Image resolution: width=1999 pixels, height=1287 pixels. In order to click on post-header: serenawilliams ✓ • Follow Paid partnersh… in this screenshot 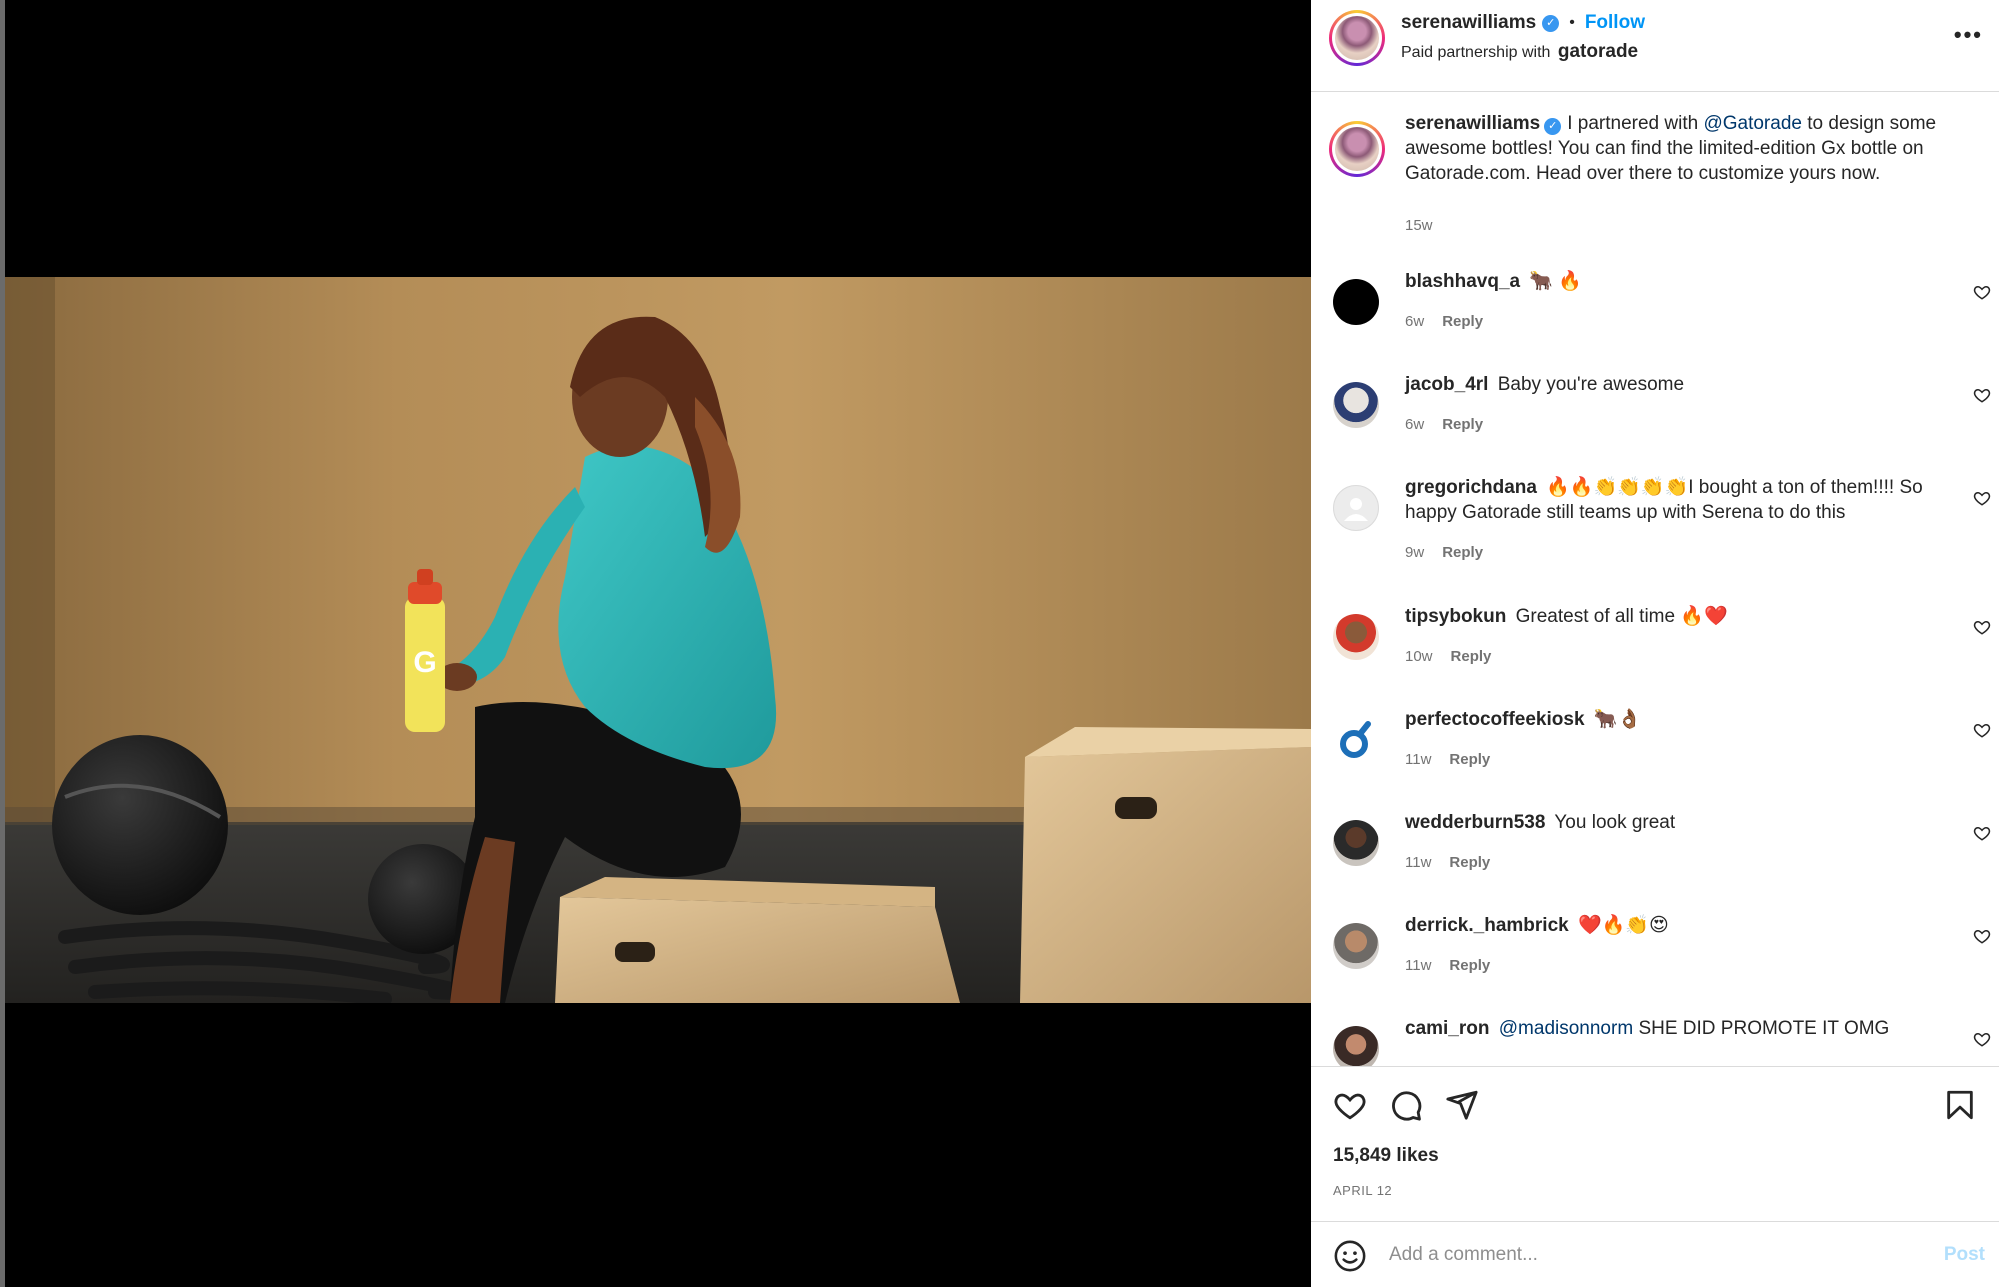, I will do `click(1655, 37)`.